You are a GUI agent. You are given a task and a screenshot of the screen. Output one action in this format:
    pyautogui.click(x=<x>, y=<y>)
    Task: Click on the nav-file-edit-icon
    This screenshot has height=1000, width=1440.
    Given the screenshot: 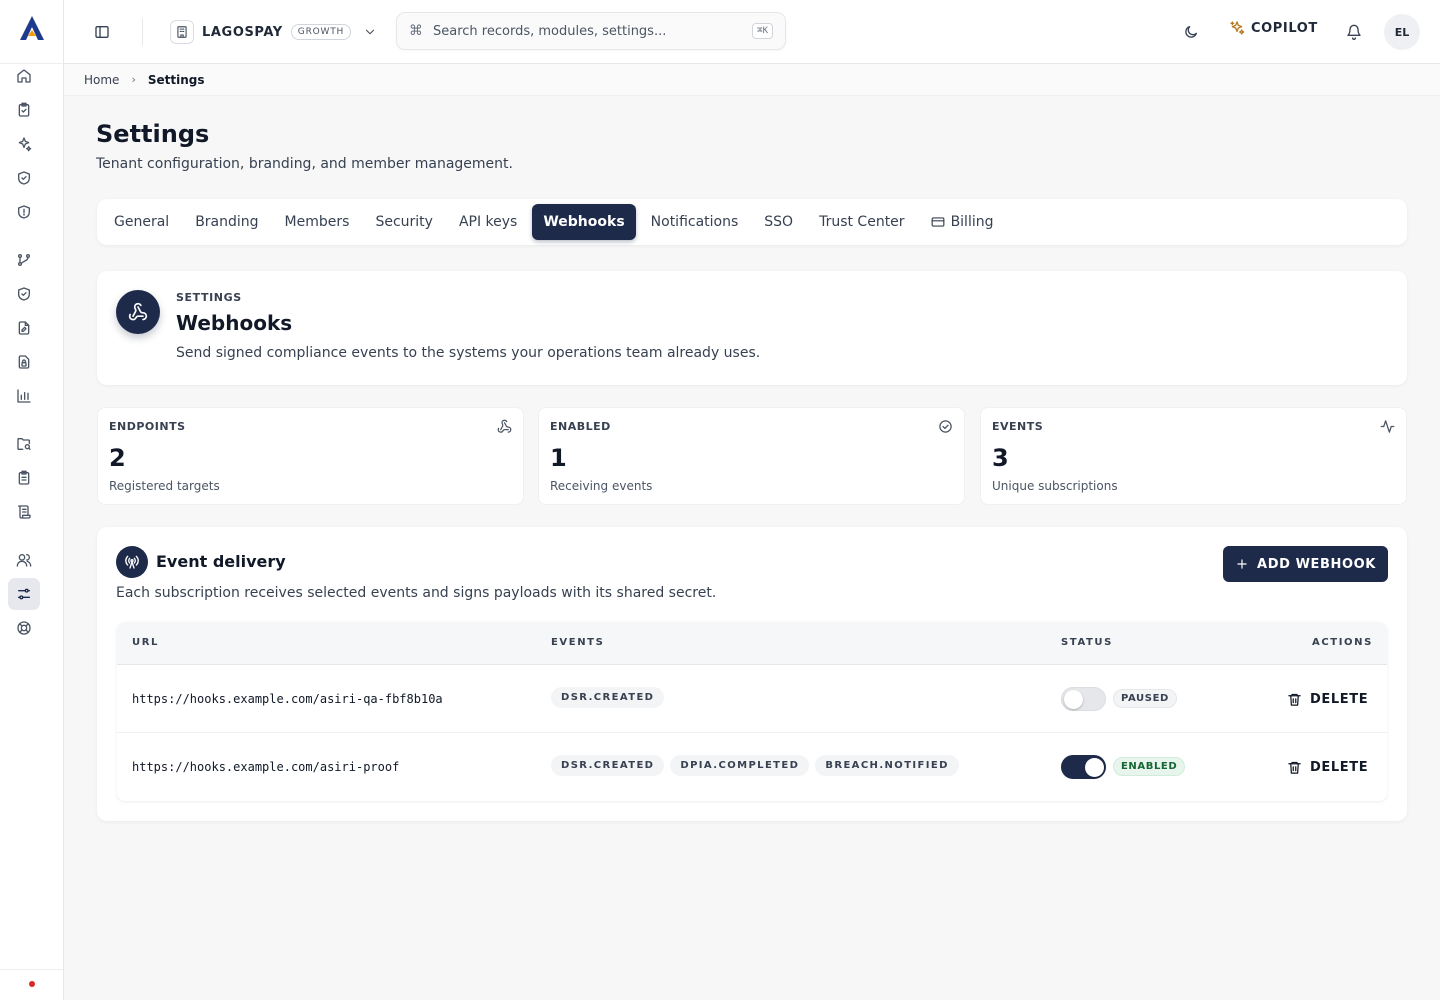 What is the action you would take?
    pyautogui.click(x=24, y=328)
    